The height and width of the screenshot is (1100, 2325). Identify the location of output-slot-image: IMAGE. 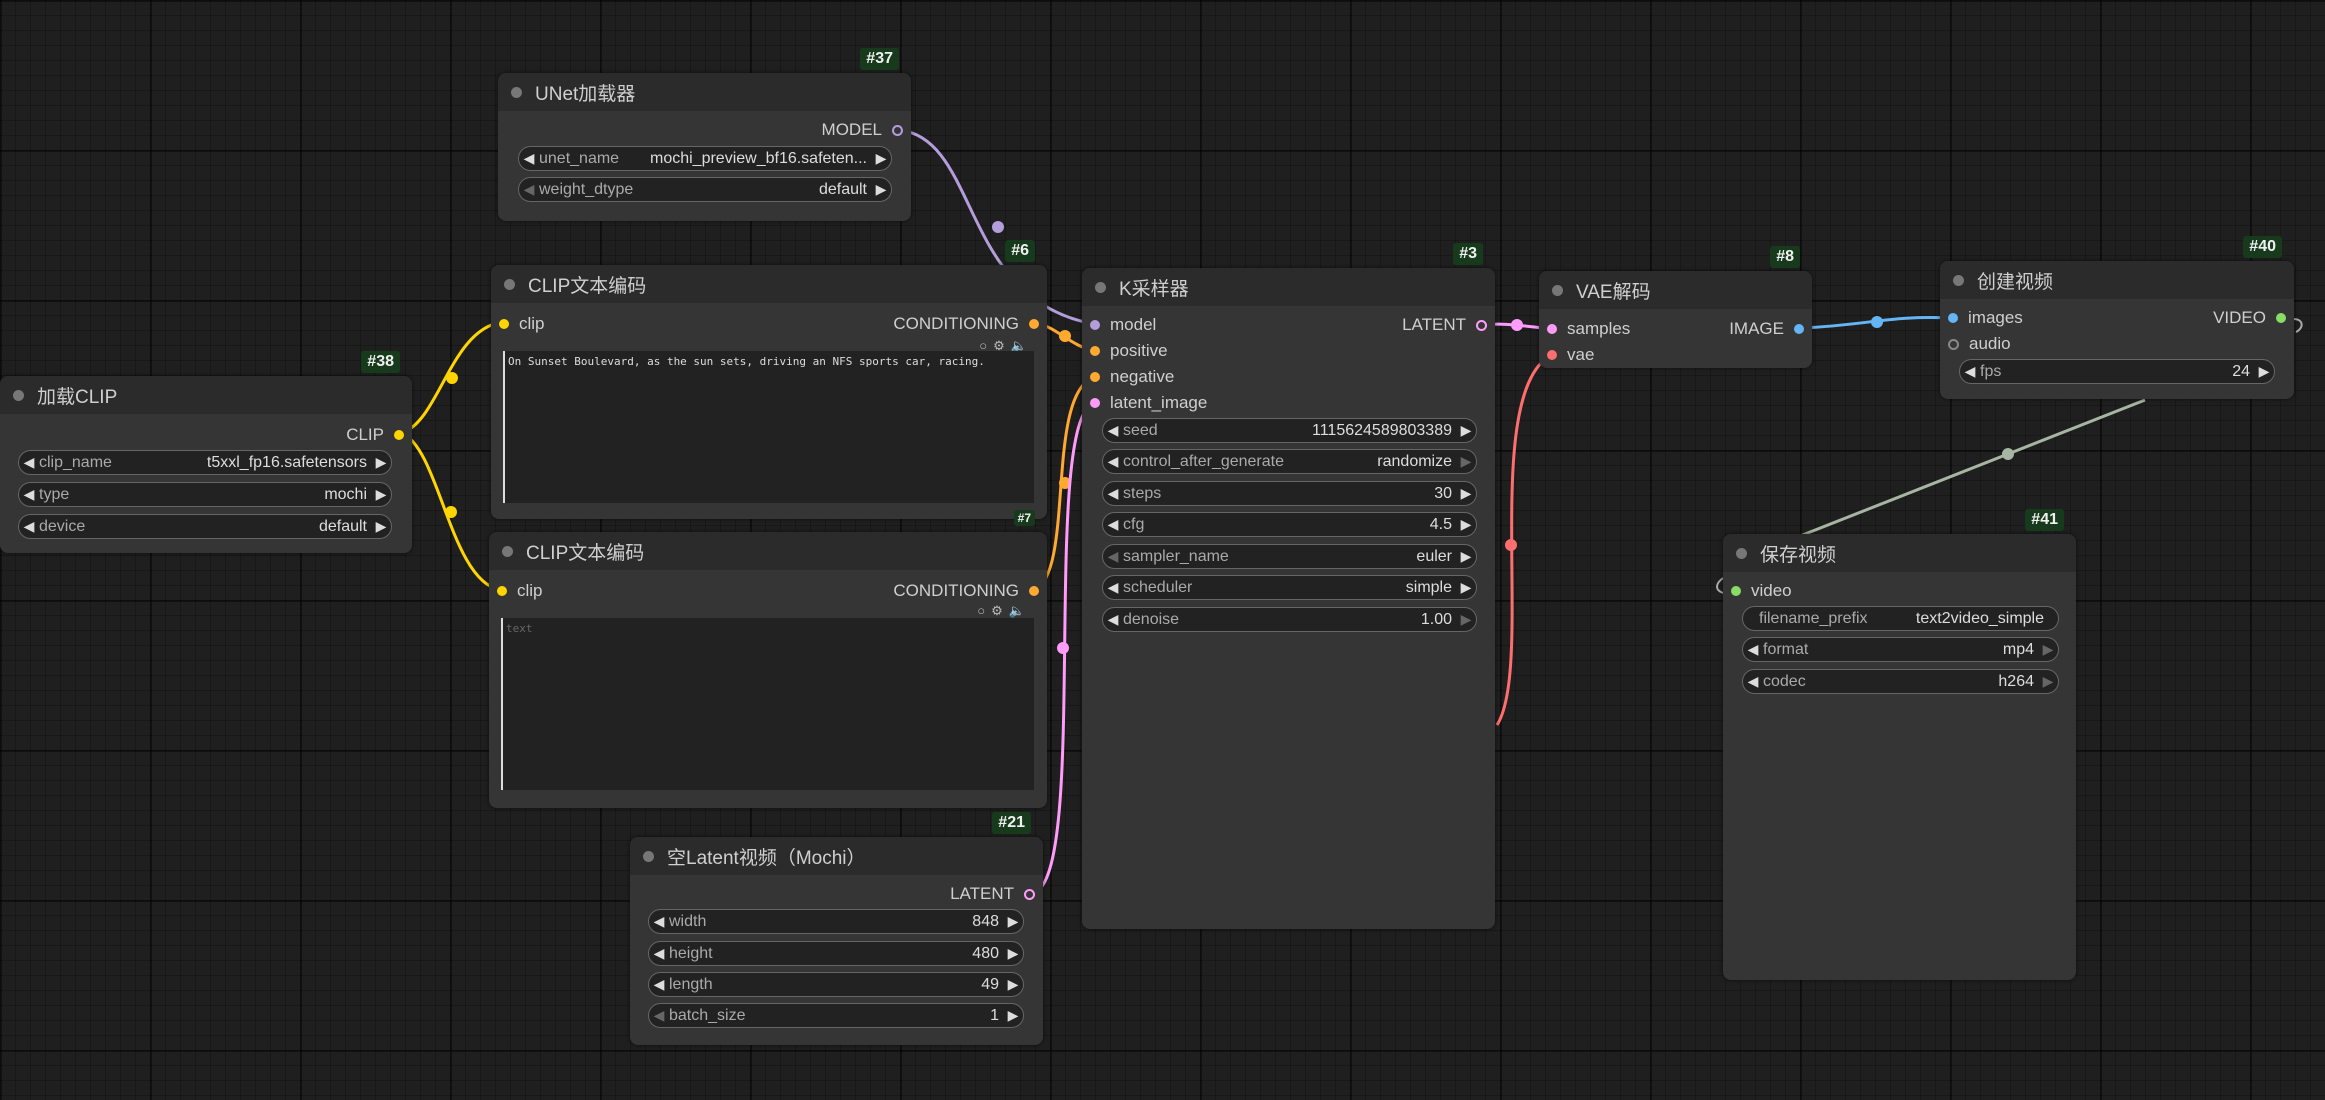
(1766, 329).